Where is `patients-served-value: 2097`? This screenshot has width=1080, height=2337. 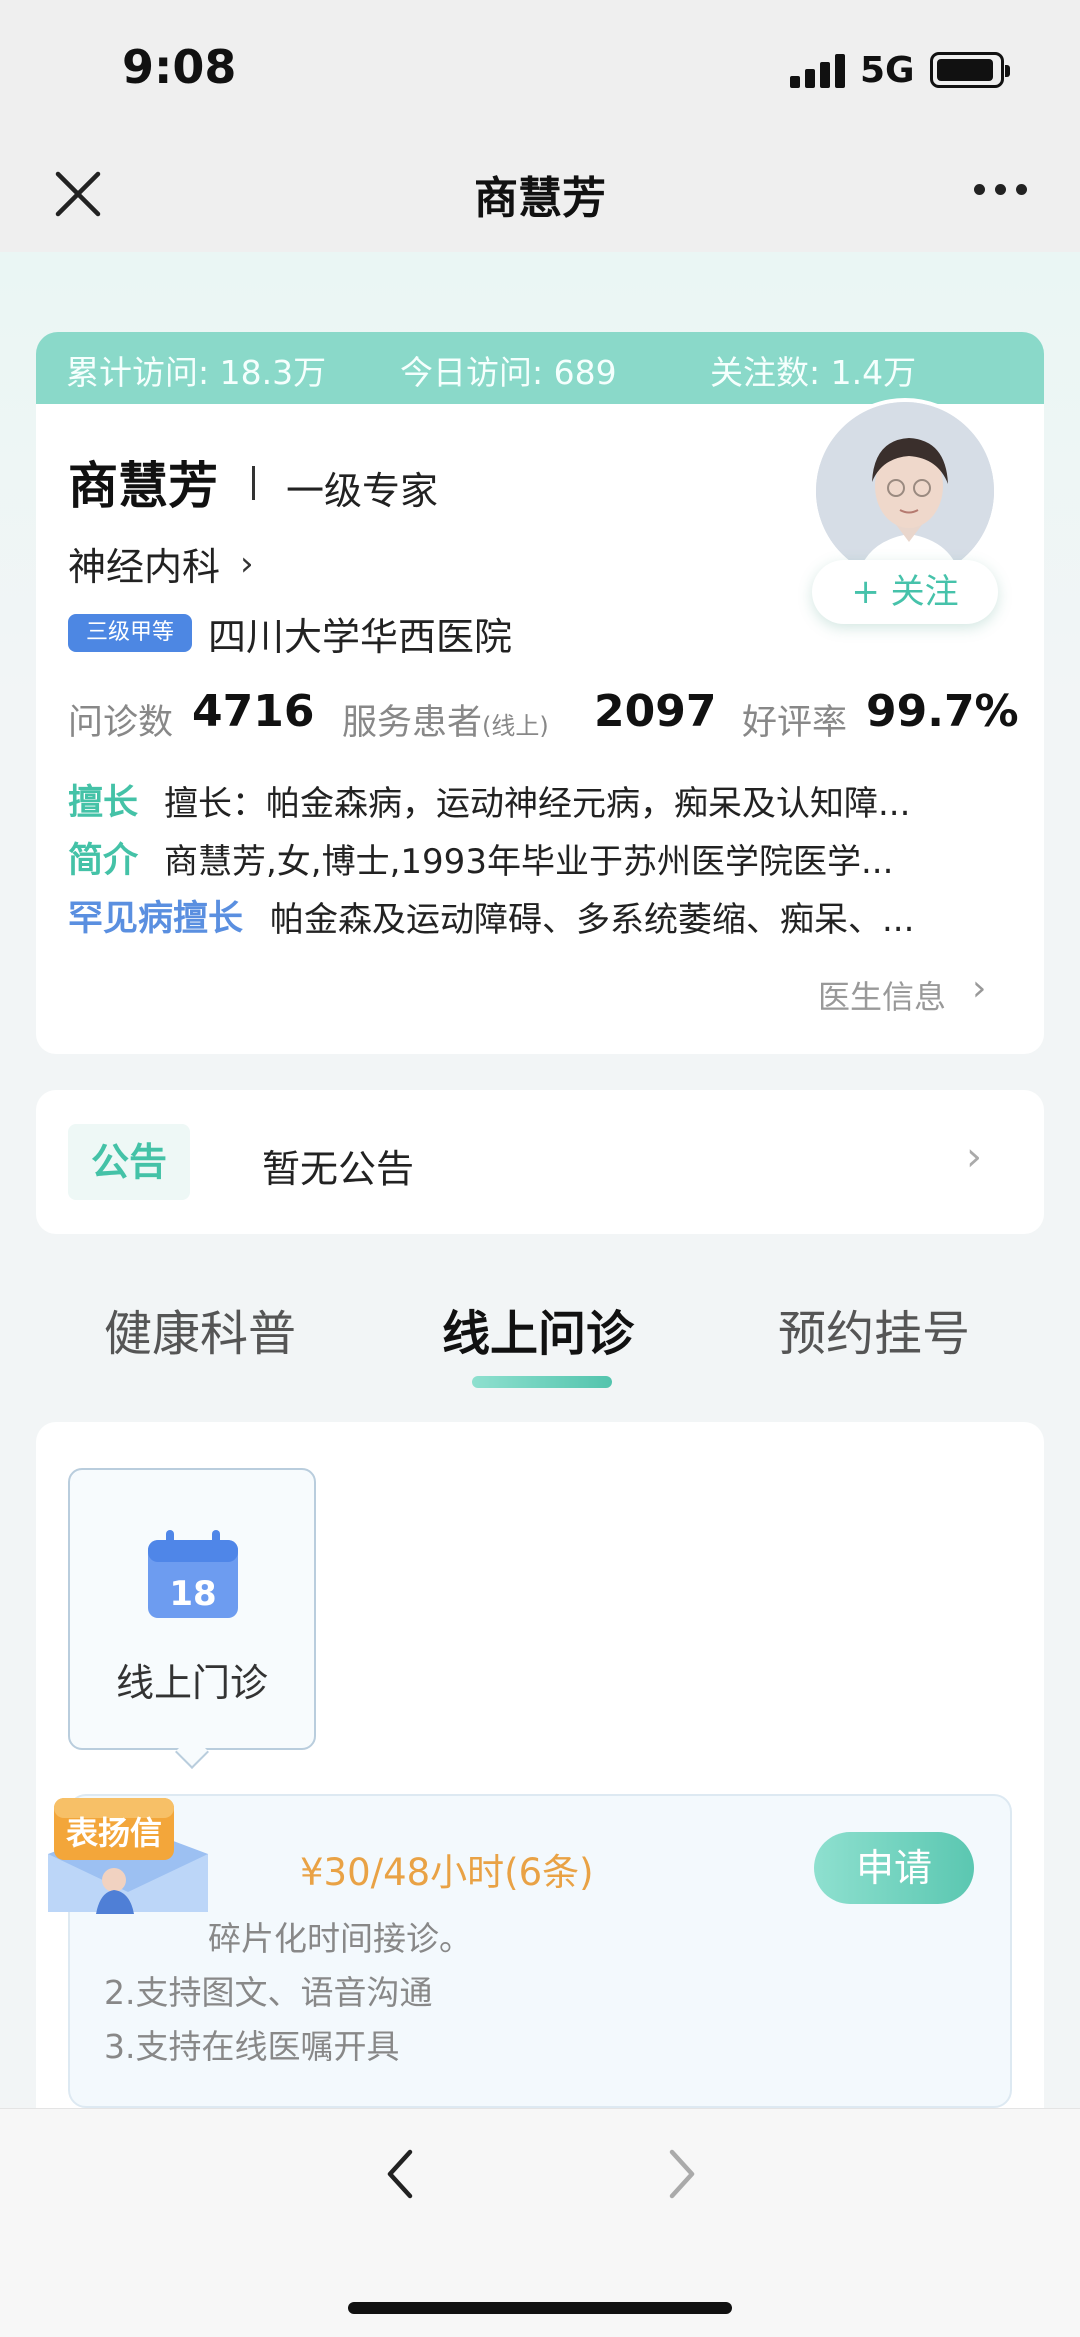 patients-served-value: 2097 is located at coordinates (655, 711).